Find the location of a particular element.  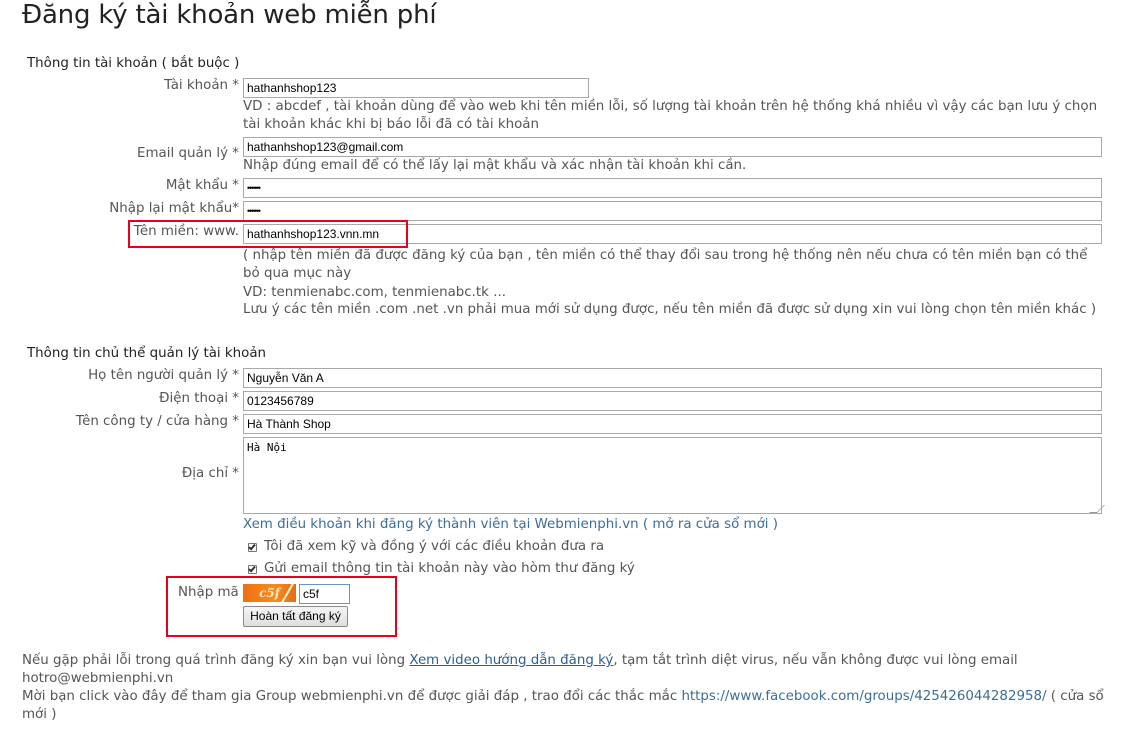

domain-highlight-box is located at coordinates (268, 234).